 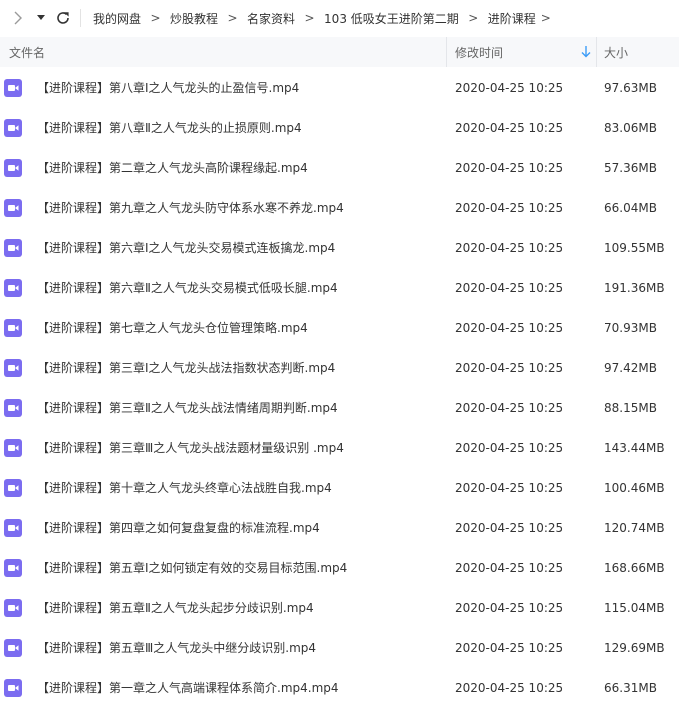 What do you see at coordinates (634, 248) in the screenshot?
I see `file-size: 109.55MB` at bounding box center [634, 248].